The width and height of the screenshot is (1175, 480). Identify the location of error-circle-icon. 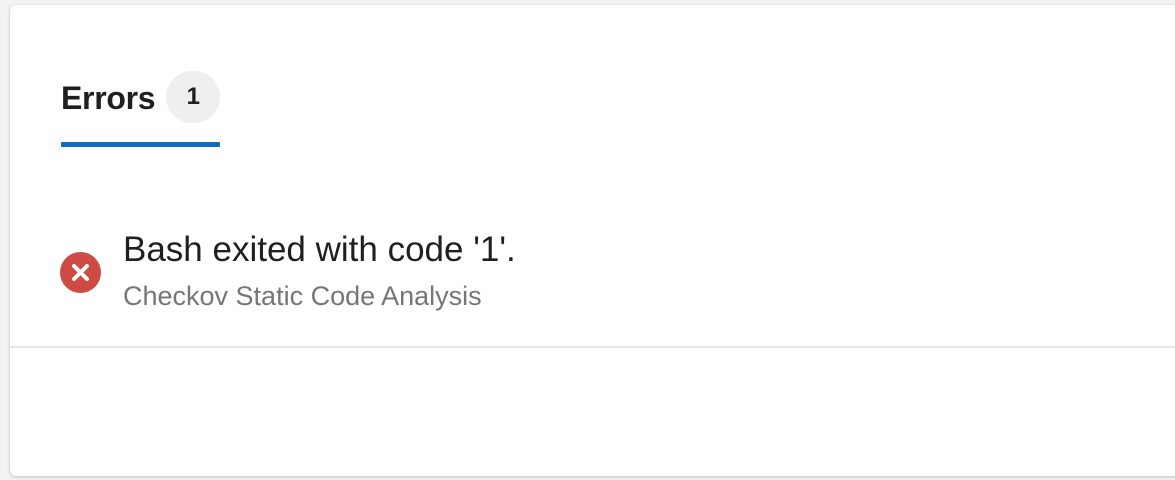
(80, 272).